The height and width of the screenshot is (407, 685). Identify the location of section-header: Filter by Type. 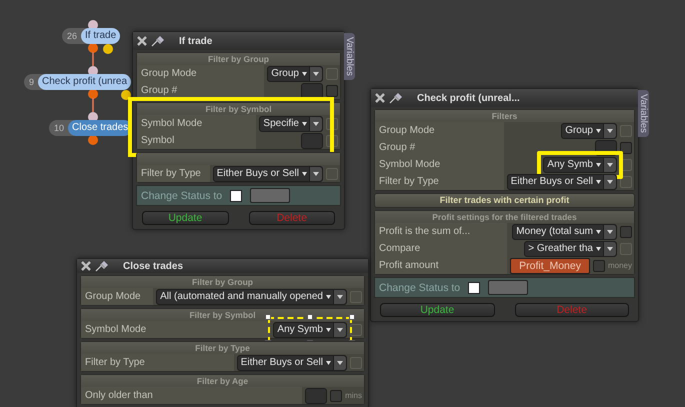
(222, 348).